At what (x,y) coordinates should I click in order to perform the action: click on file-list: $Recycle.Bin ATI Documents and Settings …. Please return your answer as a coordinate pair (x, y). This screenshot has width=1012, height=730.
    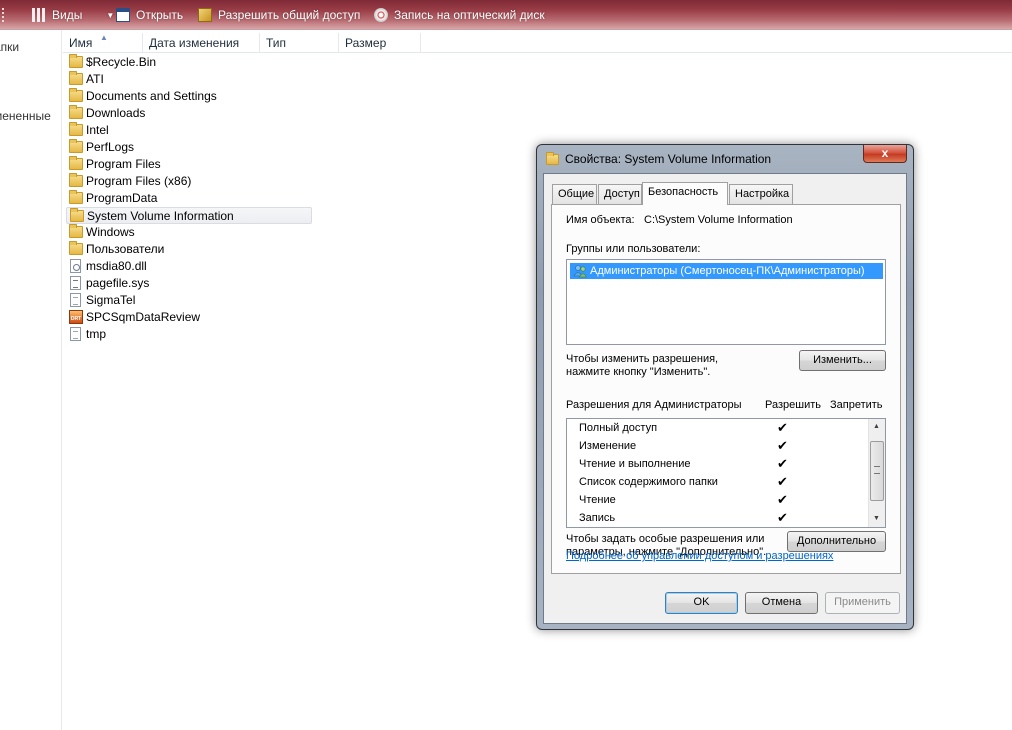
    Looking at the image, I should click on (191, 198).